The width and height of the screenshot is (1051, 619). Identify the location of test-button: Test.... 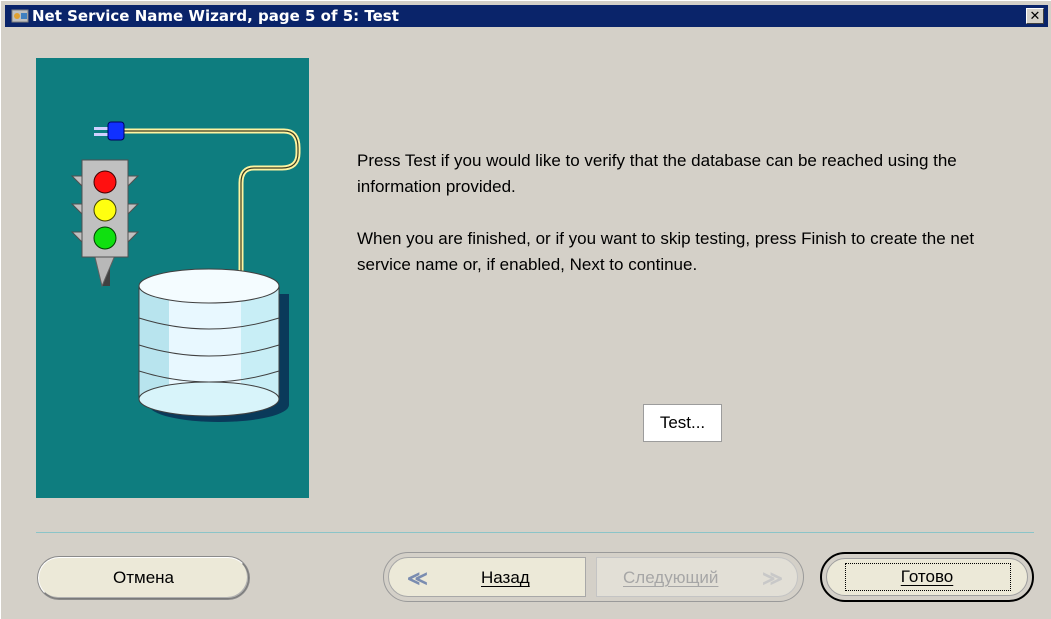
(682, 423).